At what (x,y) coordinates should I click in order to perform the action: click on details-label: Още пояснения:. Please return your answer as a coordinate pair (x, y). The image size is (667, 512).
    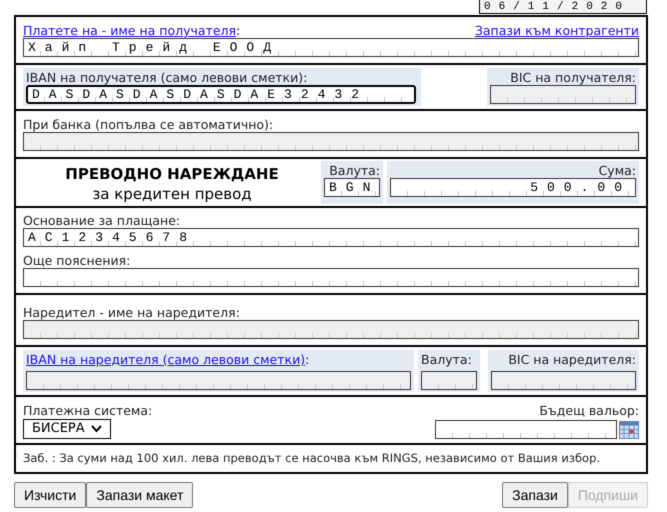
    Looking at the image, I should click on (77, 260).